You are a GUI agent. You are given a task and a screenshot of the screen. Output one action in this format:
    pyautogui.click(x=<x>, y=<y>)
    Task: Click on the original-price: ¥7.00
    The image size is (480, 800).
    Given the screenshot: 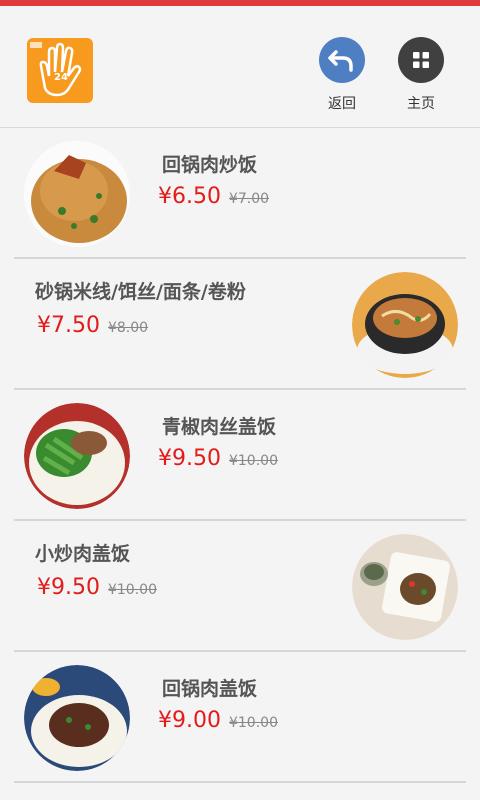 What is the action you would take?
    pyautogui.click(x=249, y=199)
    